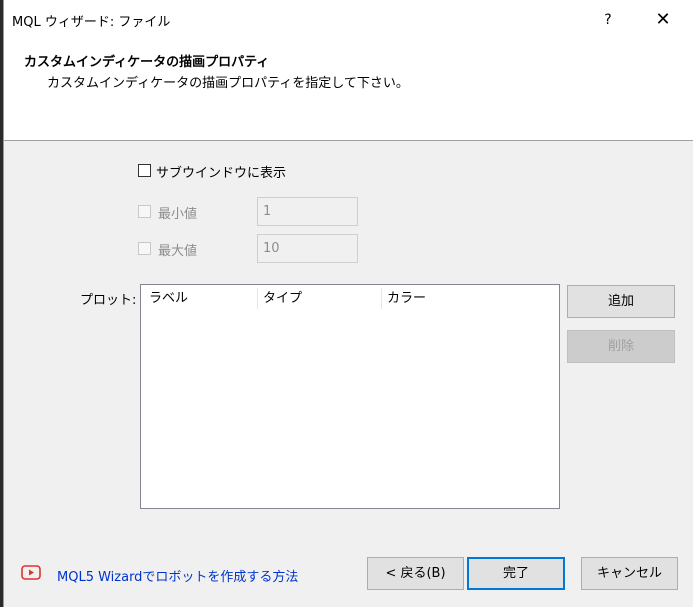 The width and height of the screenshot is (693, 607). What do you see at coordinates (307, 211) in the screenshot?
I see `minimum-input: 1` at bounding box center [307, 211].